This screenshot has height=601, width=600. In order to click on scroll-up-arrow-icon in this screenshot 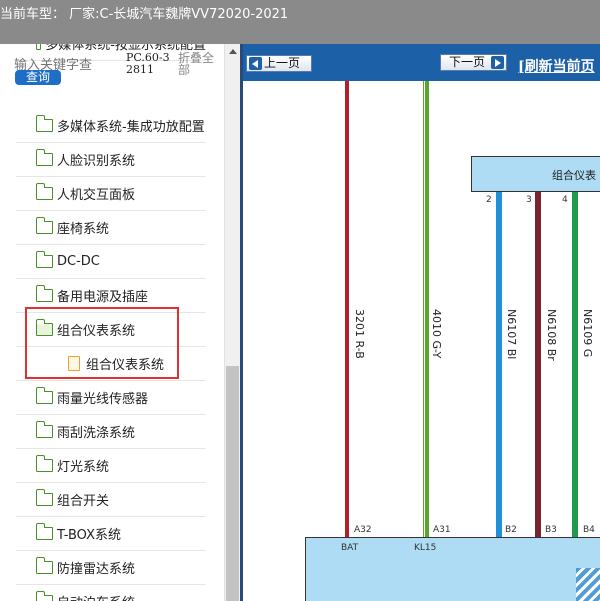, I will do `click(232, 51)`.